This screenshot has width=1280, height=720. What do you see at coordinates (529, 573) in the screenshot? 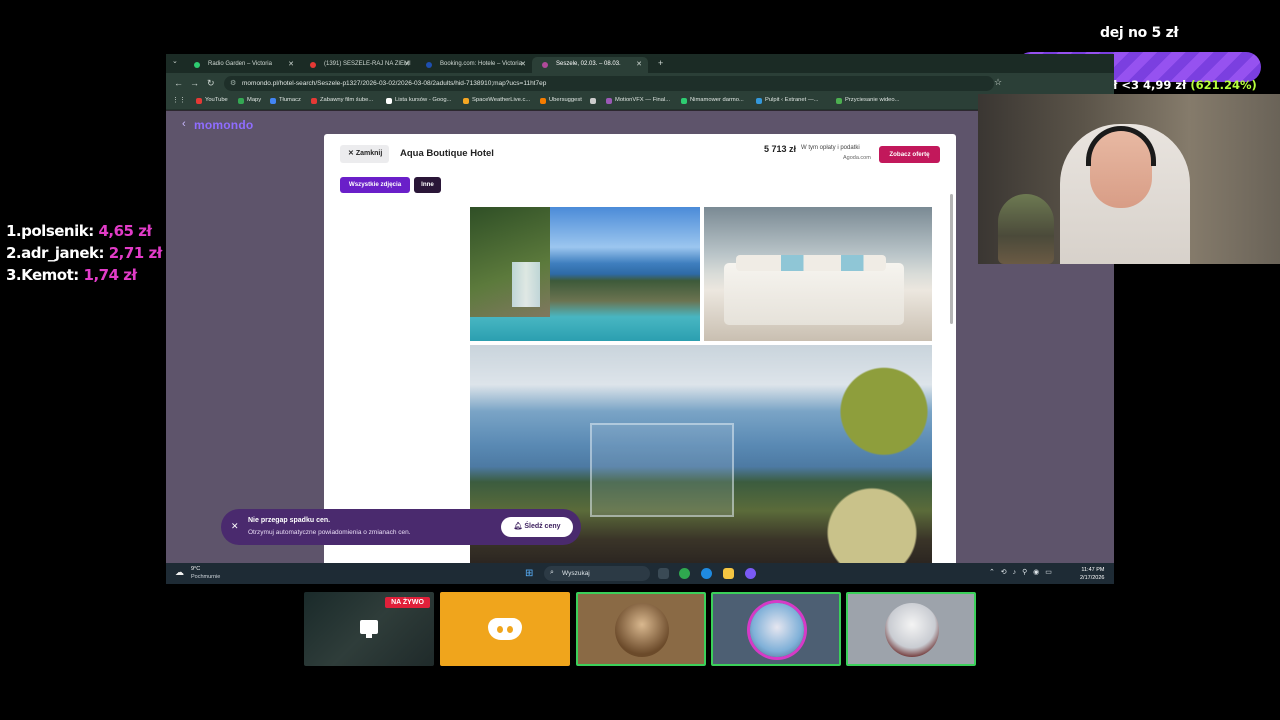
I see `windows-start-icon: ⊞` at bounding box center [529, 573].